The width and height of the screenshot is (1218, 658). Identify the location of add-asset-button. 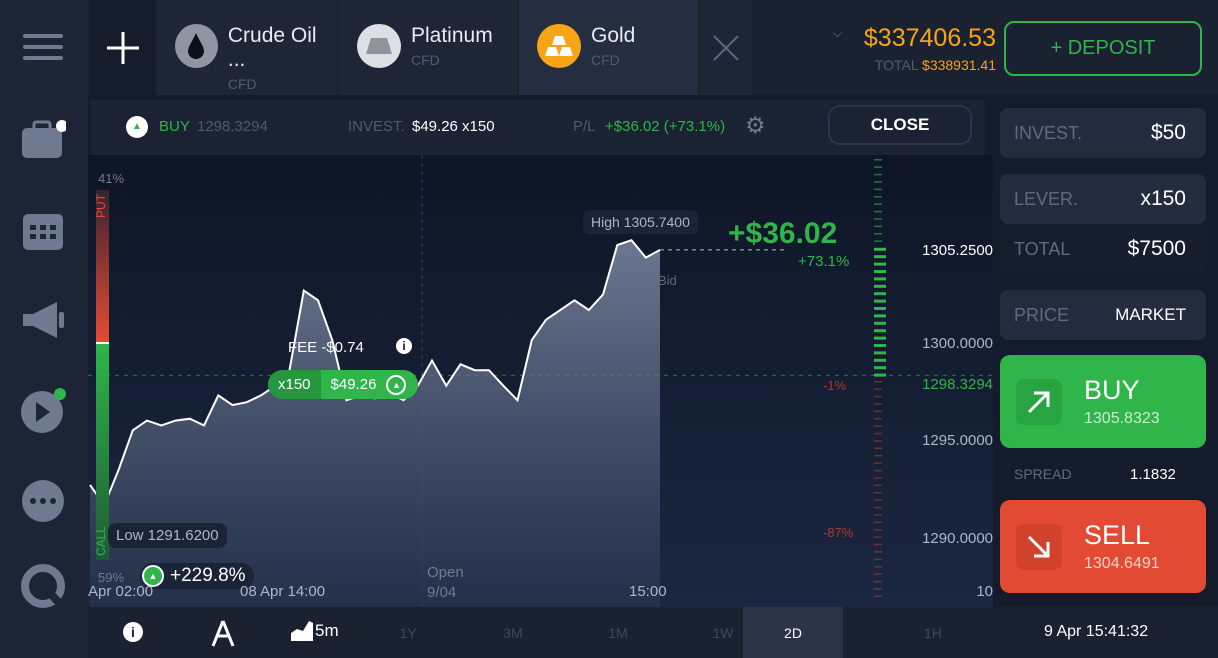
(122, 47).